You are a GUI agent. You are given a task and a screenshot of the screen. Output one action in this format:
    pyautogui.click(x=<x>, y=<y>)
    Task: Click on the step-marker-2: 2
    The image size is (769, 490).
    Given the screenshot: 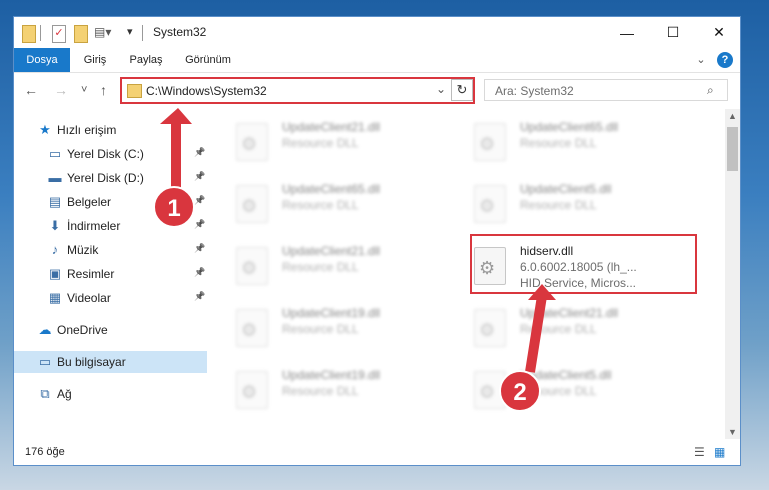 What is the action you would take?
    pyautogui.click(x=520, y=391)
    